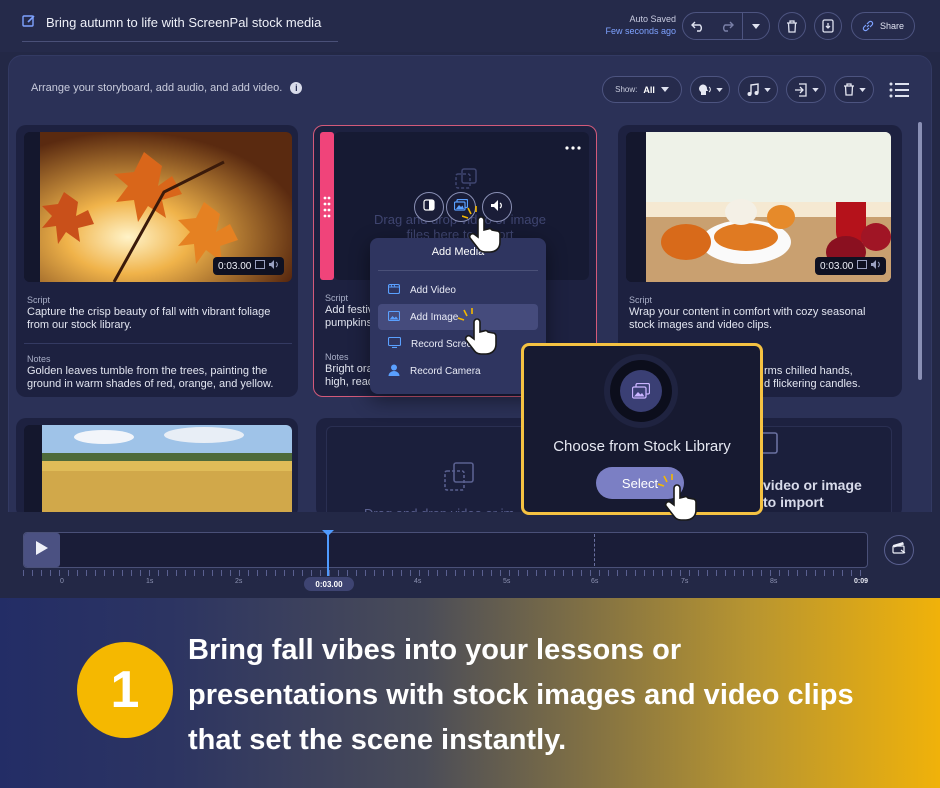 Image resolution: width=940 pixels, height=788 pixels. What do you see at coordinates (868, 26) in the screenshot?
I see `link-icon` at bounding box center [868, 26].